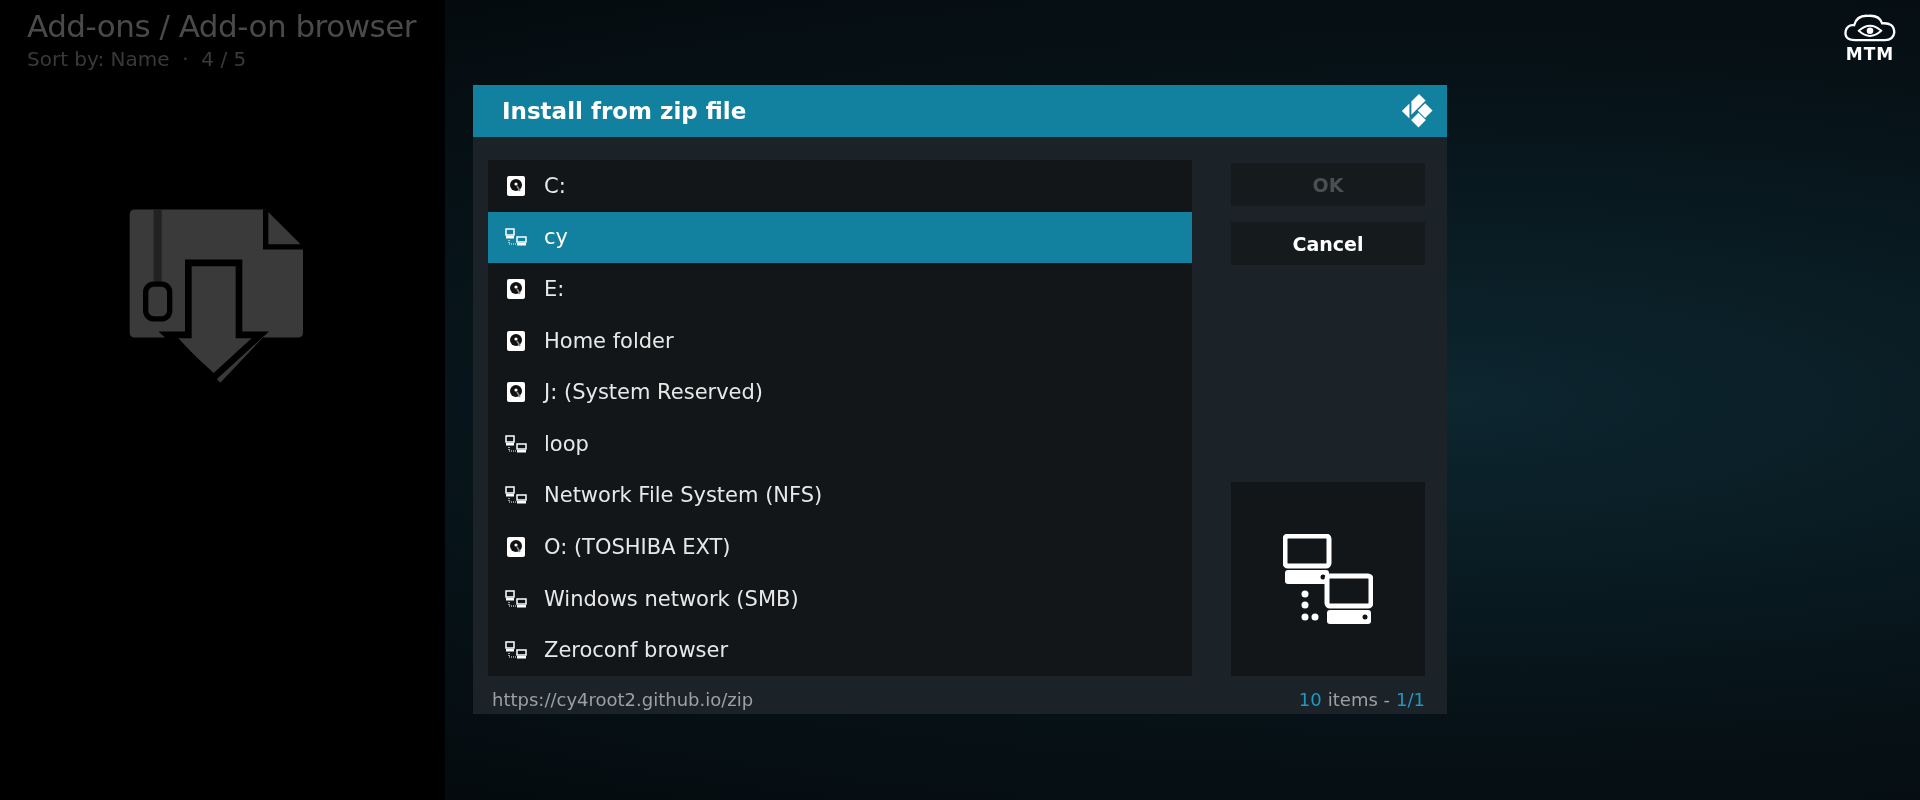 The image size is (1920, 800). I want to click on sort-info: Sort by: Name · 4 / 5, so click(137, 59).